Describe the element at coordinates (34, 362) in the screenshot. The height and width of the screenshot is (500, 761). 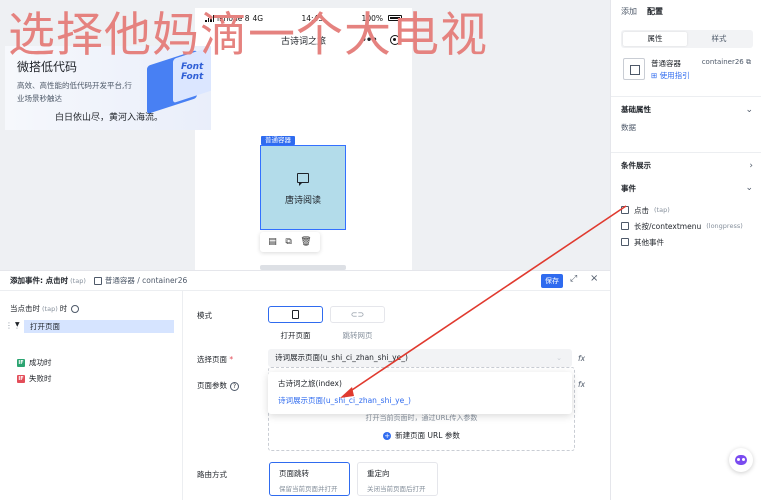
I see `branch-success: IF 成功时` at that location.